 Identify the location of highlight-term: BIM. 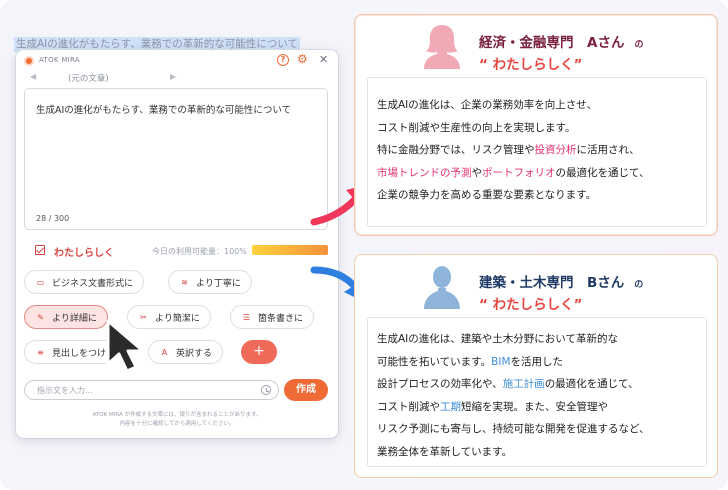
(501, 361).